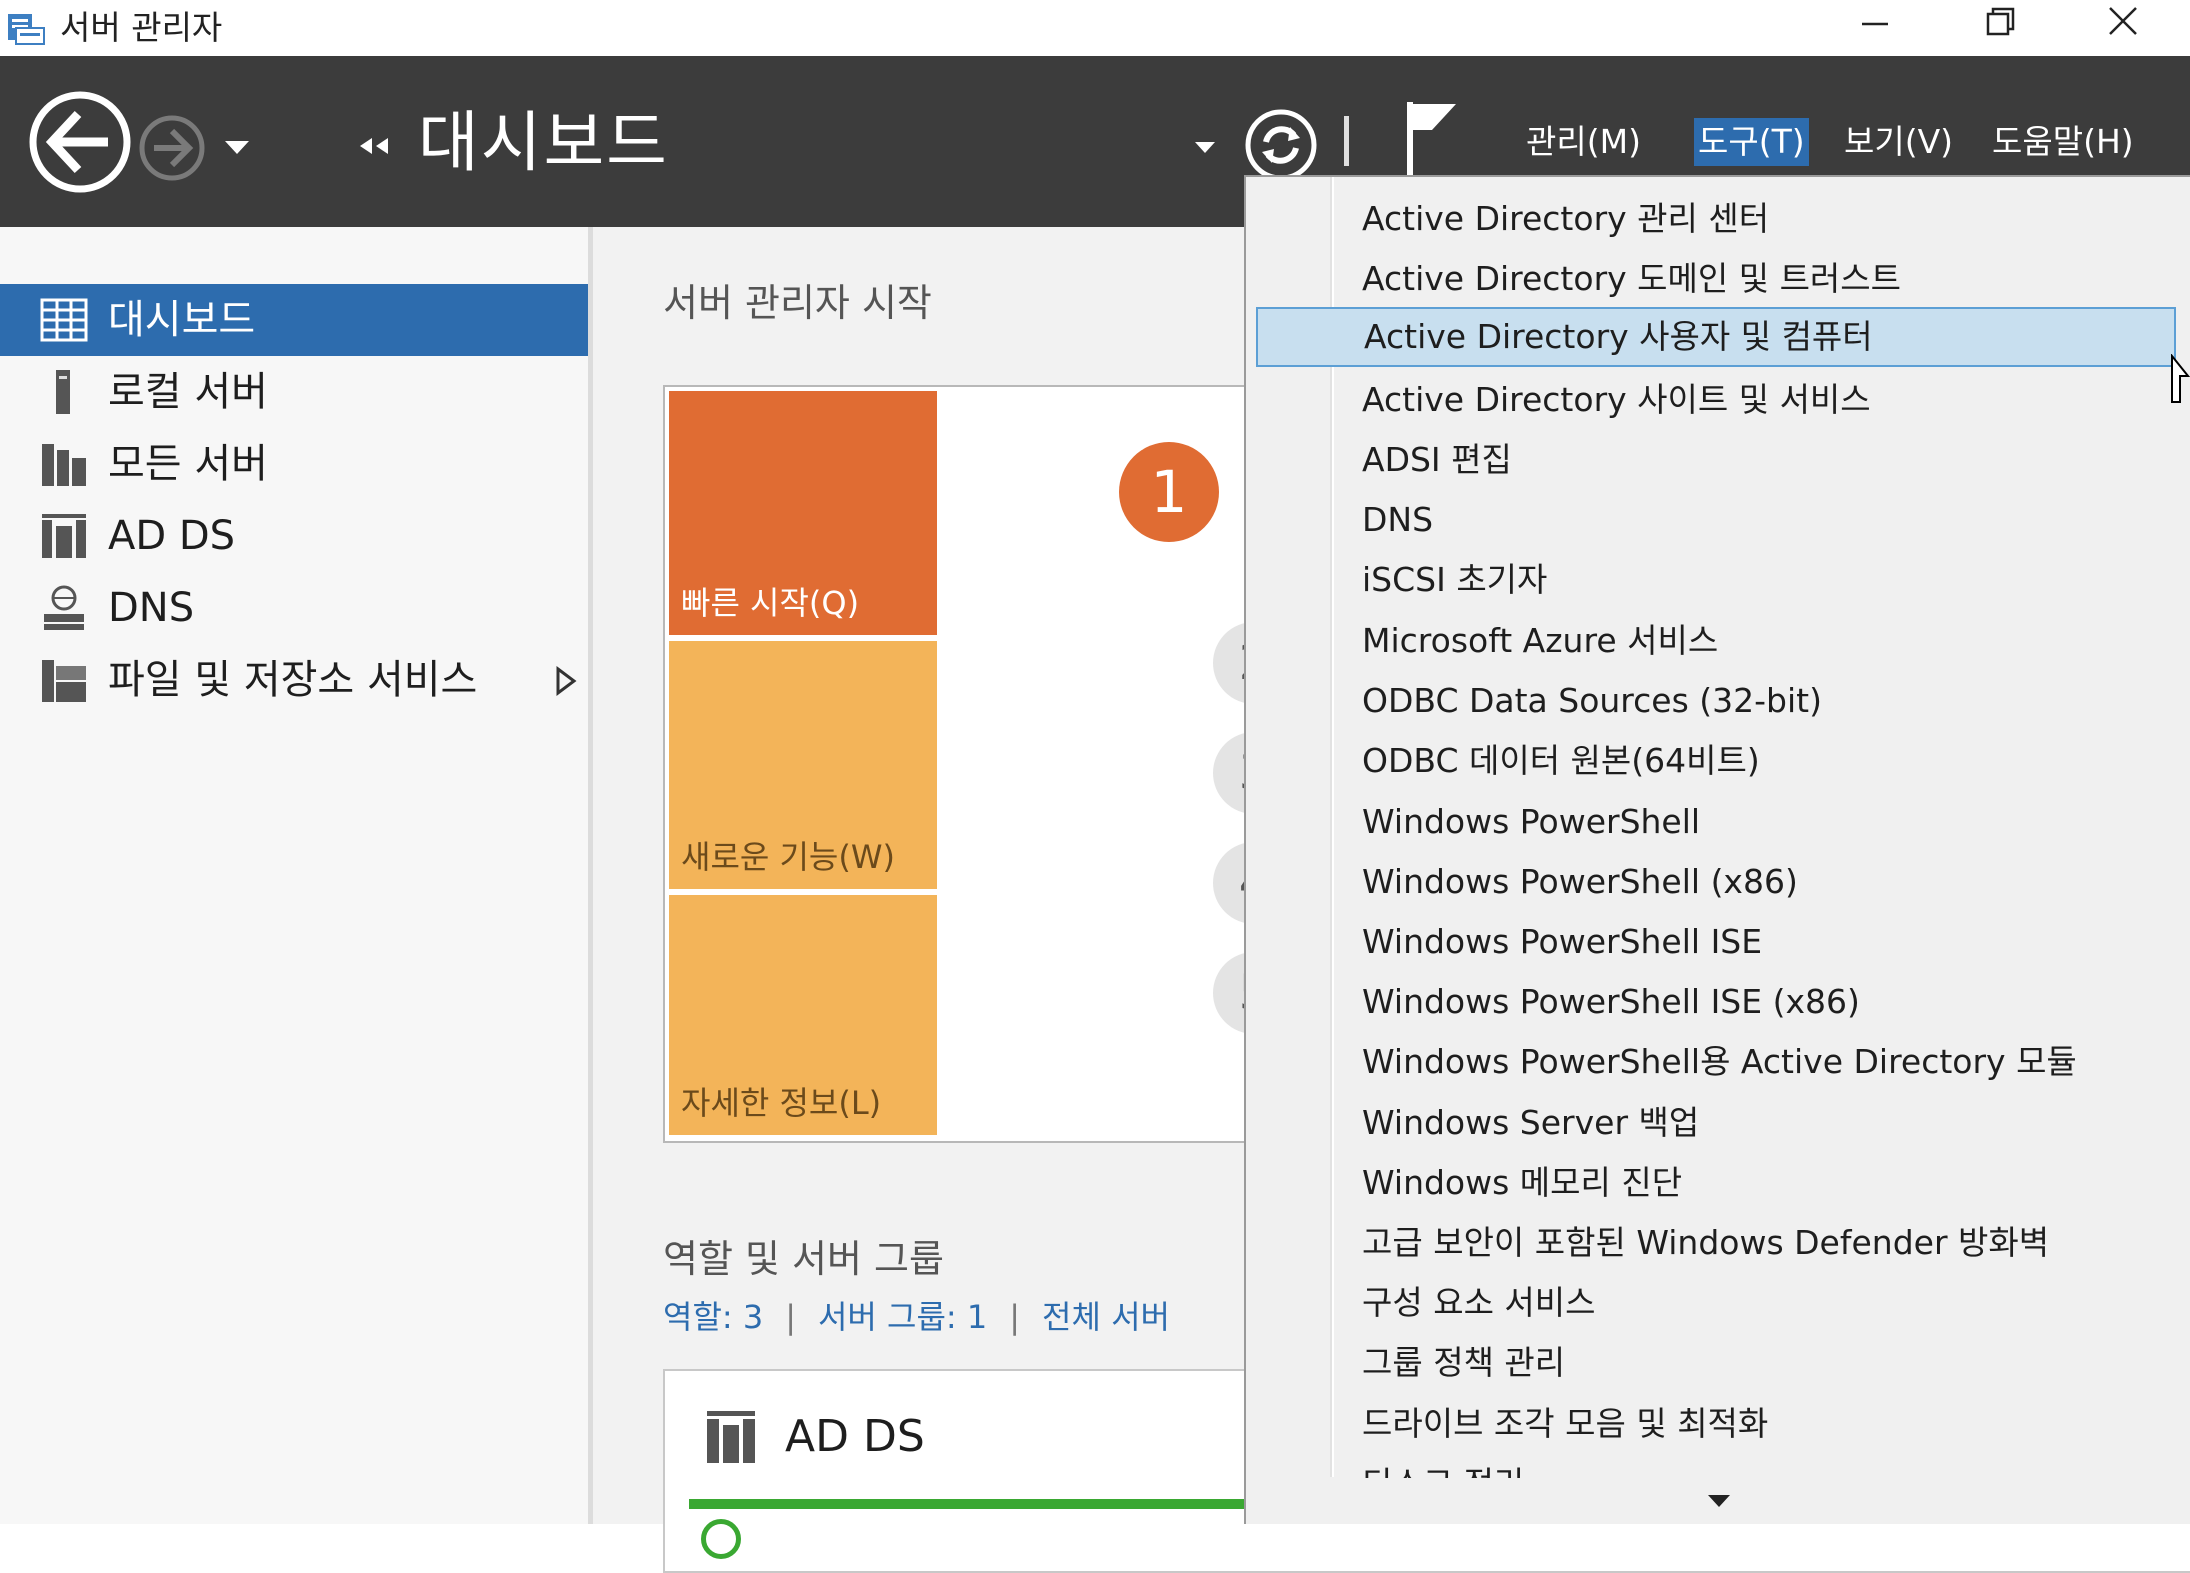  Describe the element at coordinates (1716, 882) in the screenshot. I see `menu-item-powershell-x86: Windows PowerShell (x86)` at that location.